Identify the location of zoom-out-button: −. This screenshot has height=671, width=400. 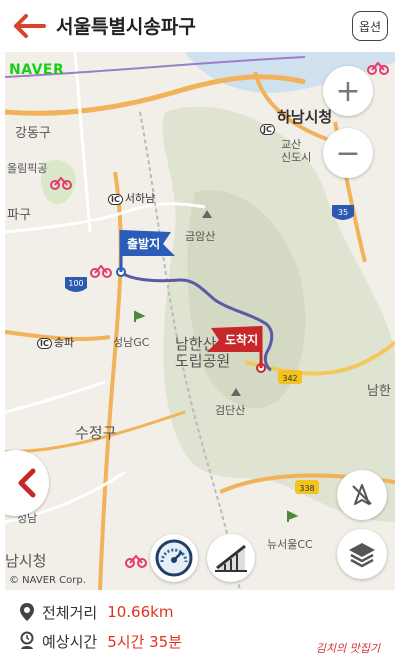
(348, 153).